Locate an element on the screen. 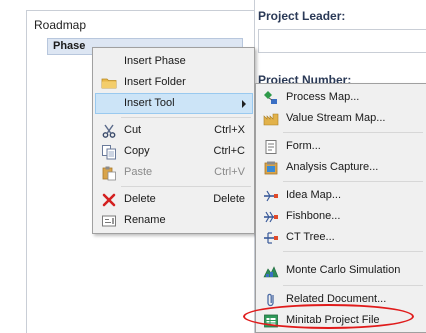 The height and width of the screenshot is (333, 426). menu-item-insert-folder: Insert Folder is located at coordinates (174, 82).